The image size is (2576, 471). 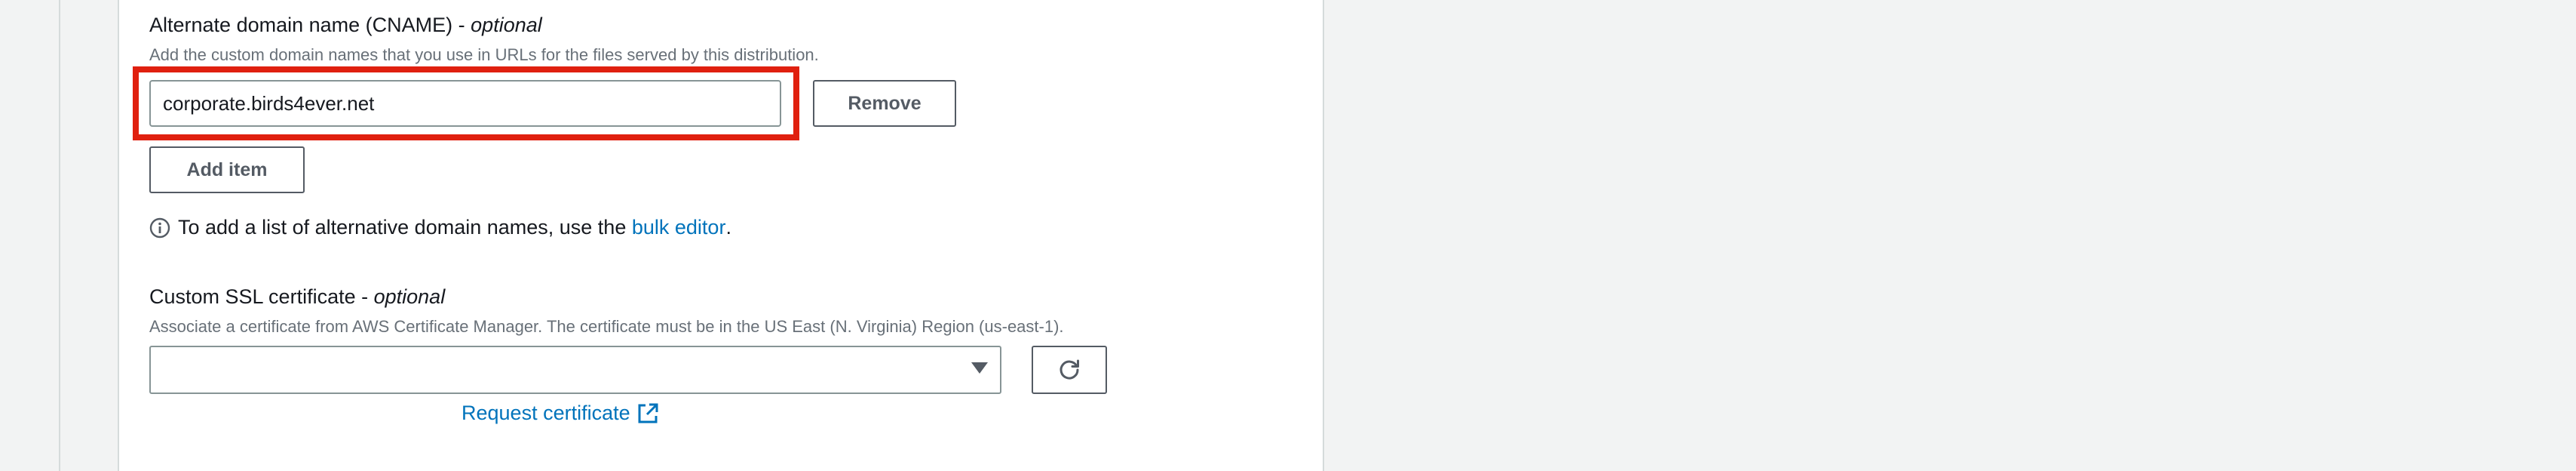 What do you see at coordinates (345, 25) in the screenshot?
I see `cname-label: Alternate domain name (CNAME) - optional` at bounding box center [345, 25].